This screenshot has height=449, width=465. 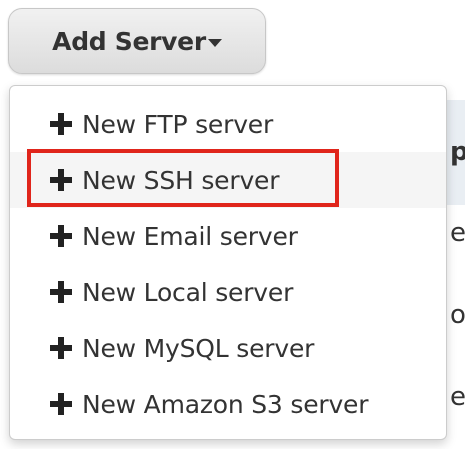 What do you see at coordinates (178, 124) in the screenshot?
I see `menu-item-label: New FTP server` at bounding box center [178, 124].